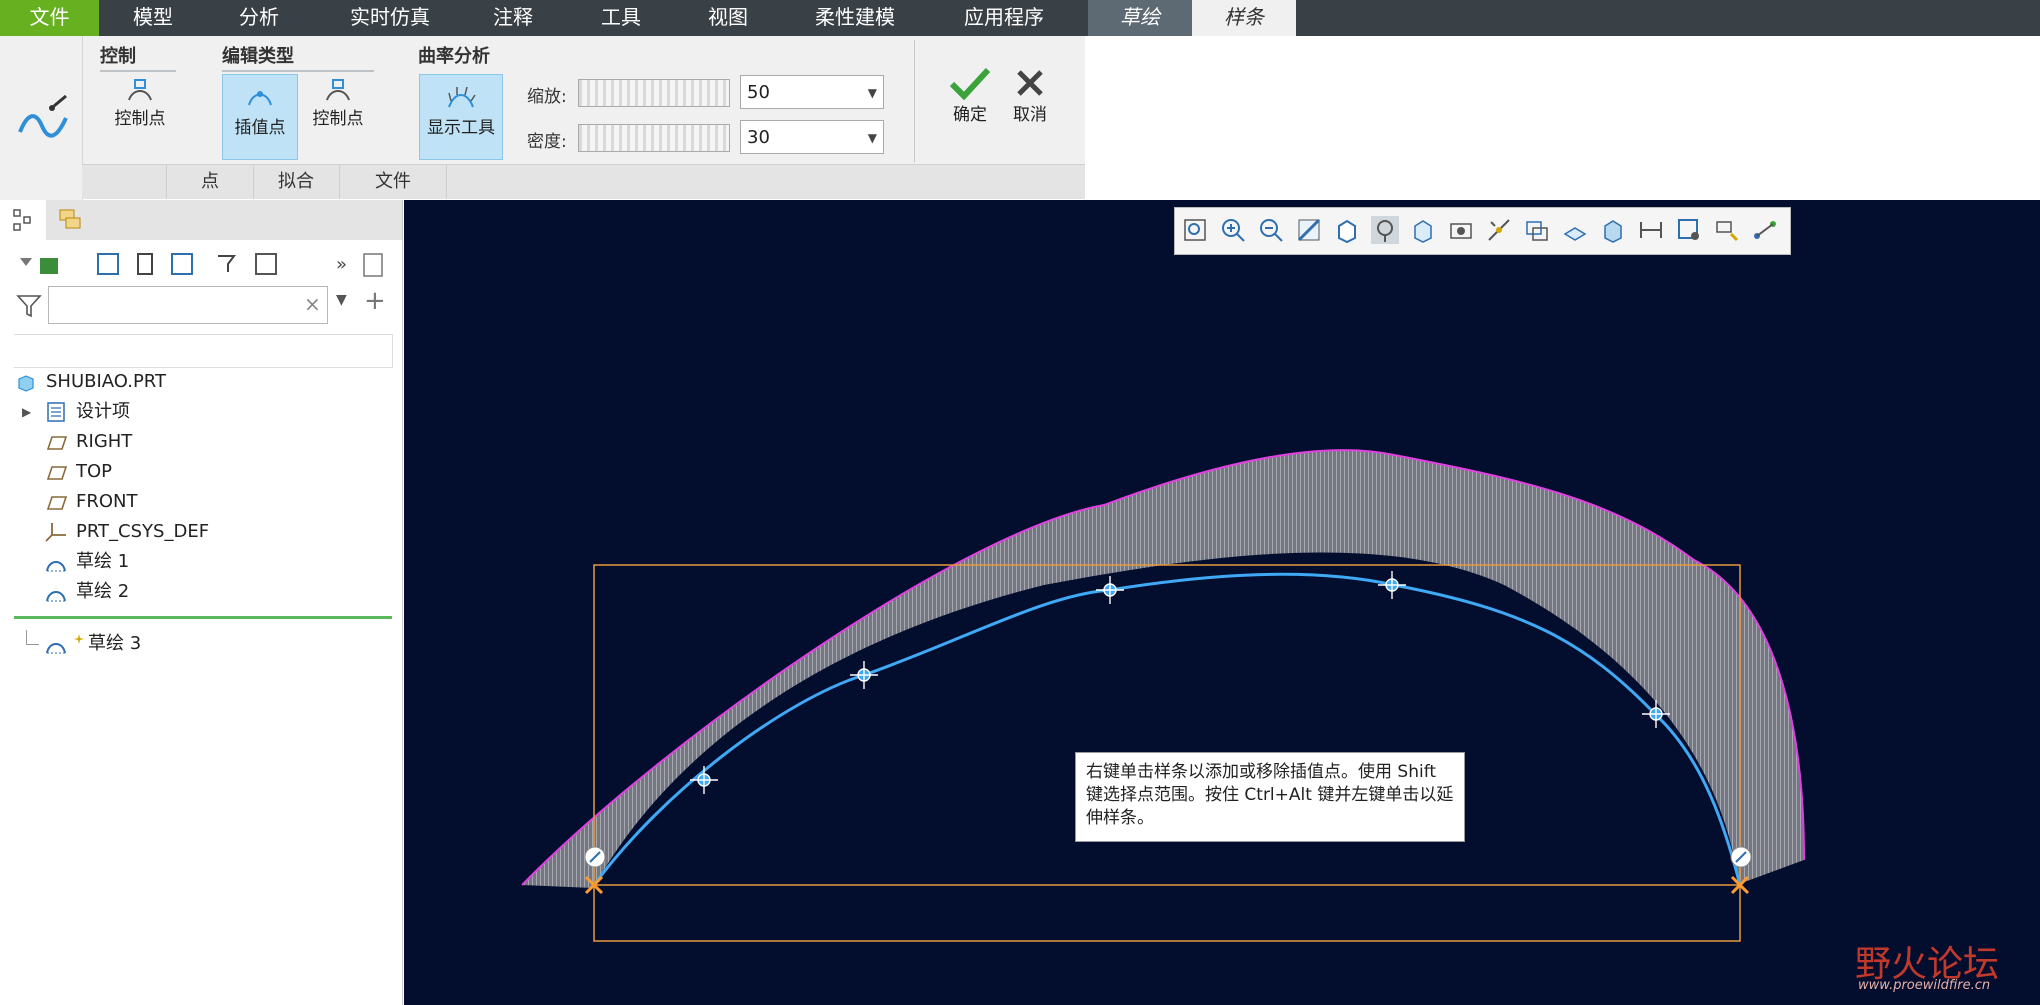 Image resolution: width=2040 pixels, height=1005 pixels. Describe the element at coordinates (44, 122) in the screenshot. I see `spline-sketch-icon` at that location.